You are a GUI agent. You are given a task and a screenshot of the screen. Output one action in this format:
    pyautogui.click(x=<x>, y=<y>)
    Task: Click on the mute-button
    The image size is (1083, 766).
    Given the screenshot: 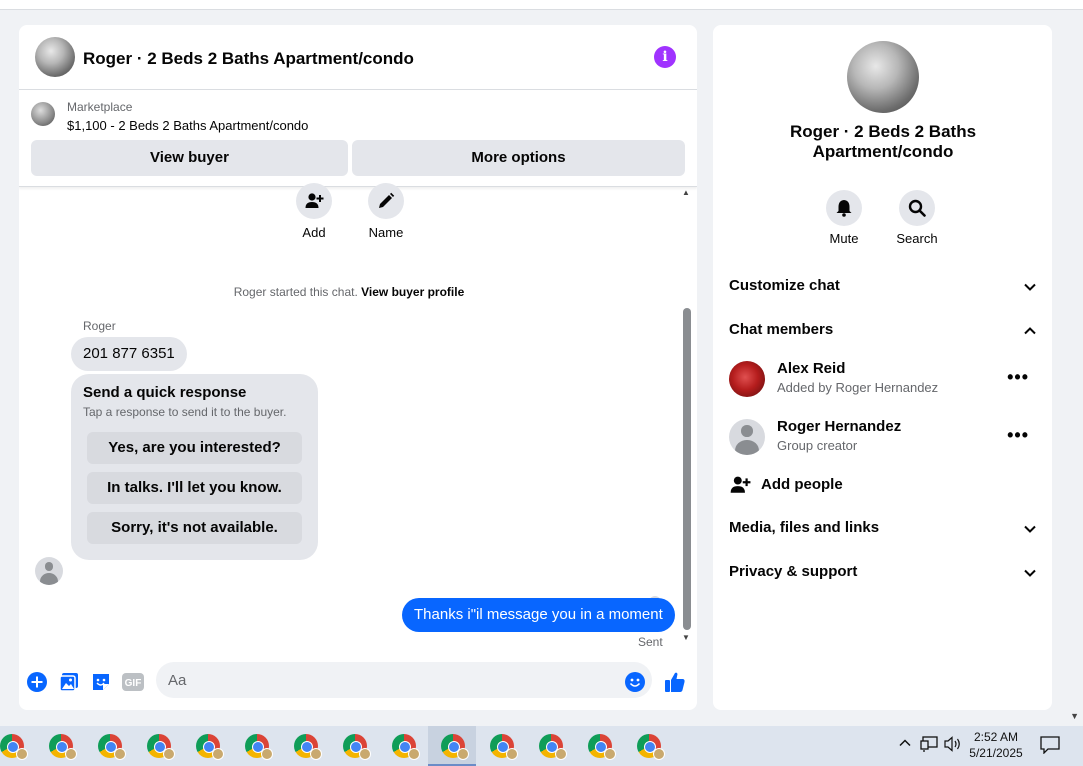 What is the action you would take?
    pyautogui.click(x=844, y=208)
    